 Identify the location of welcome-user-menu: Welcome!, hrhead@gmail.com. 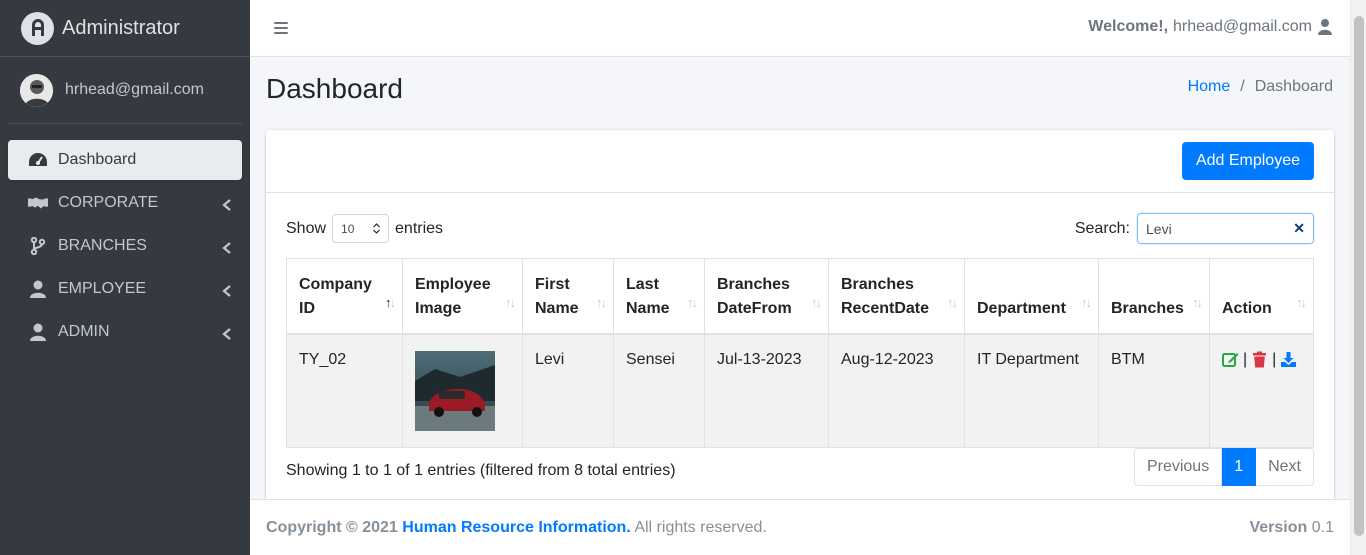
(1210, 27).